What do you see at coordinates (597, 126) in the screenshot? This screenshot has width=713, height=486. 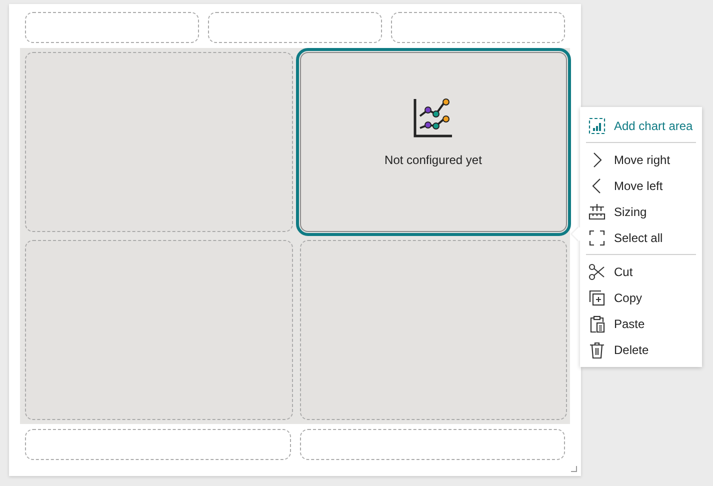 I see `chart-area-icon` at bounding box center [597, 126].